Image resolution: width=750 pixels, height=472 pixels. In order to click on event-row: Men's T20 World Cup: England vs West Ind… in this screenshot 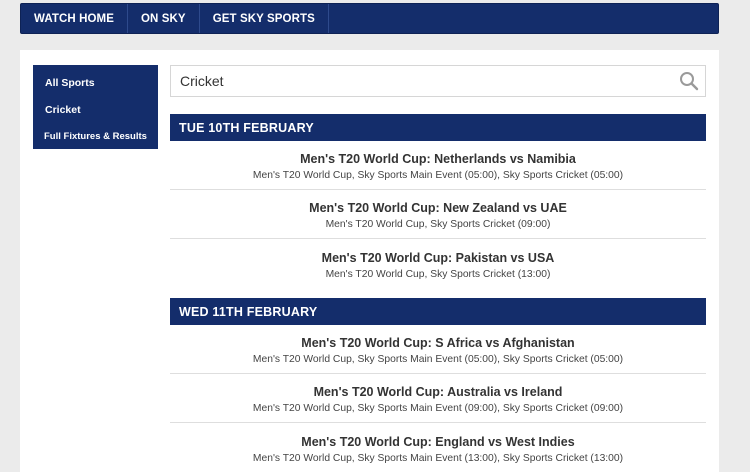, I will do `click(438, 447)`.